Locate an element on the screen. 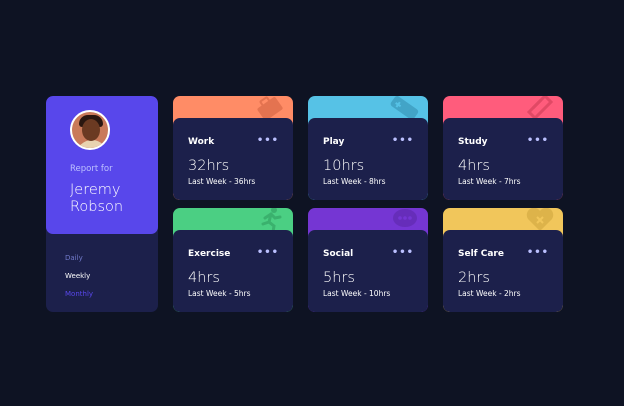 This screenshot has width=624, height=406. card-current-hours: 32hrs is located at coordinates (209, 166).